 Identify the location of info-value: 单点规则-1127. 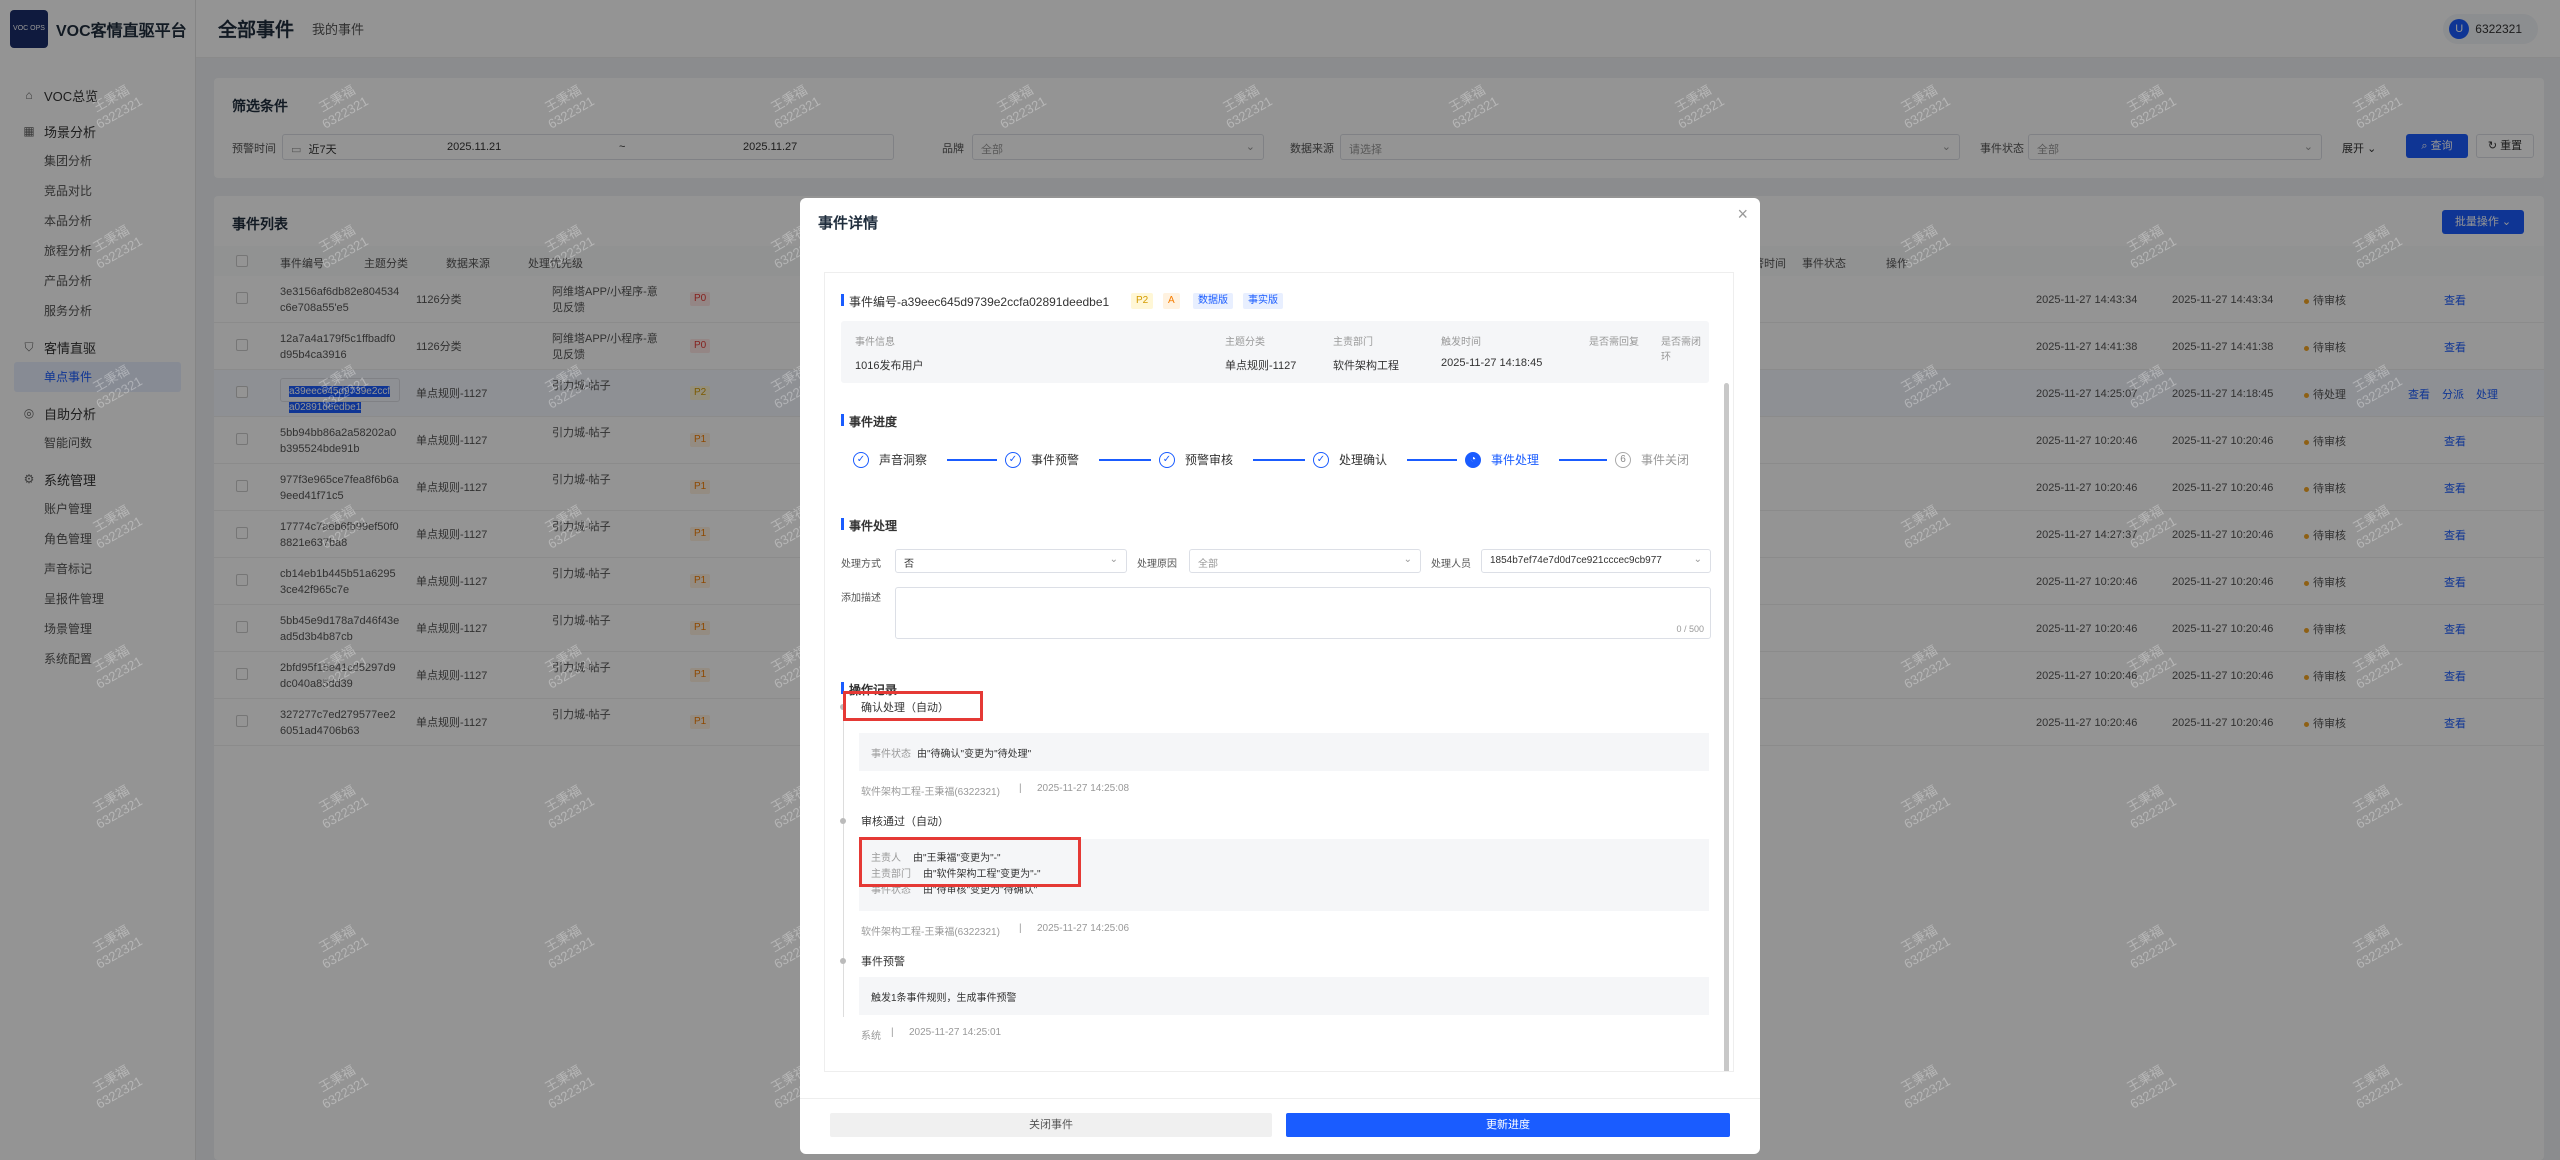
(1261, 366).